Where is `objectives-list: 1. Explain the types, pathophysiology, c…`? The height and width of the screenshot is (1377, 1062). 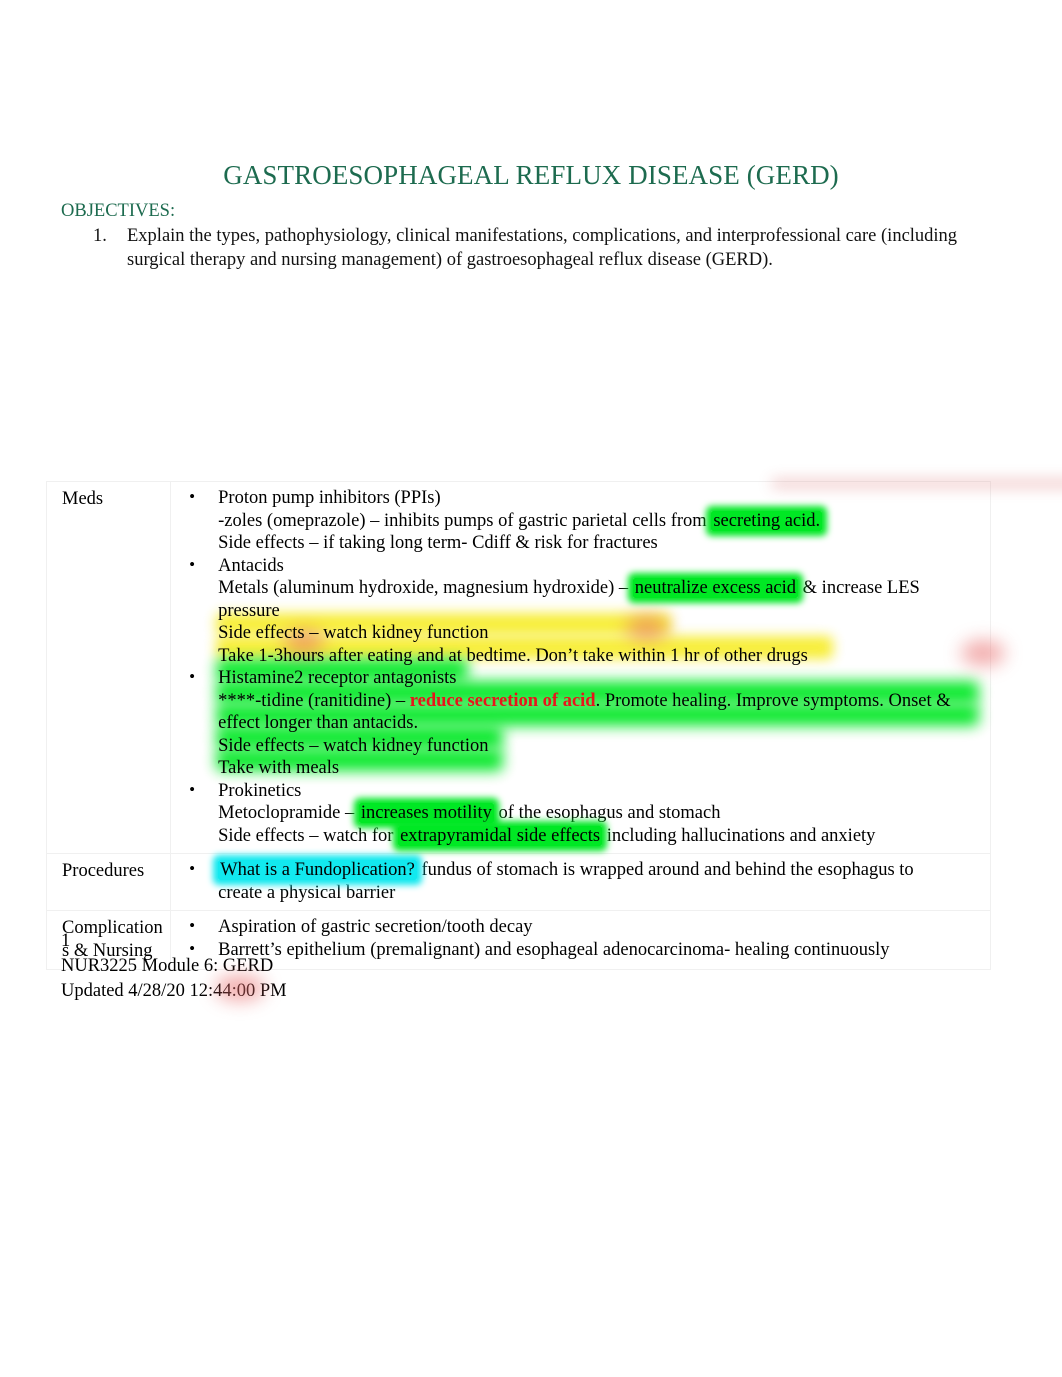 objectives-list: 1. Explain the types, pathophysiology, c… is located at coordinates (531, 248).